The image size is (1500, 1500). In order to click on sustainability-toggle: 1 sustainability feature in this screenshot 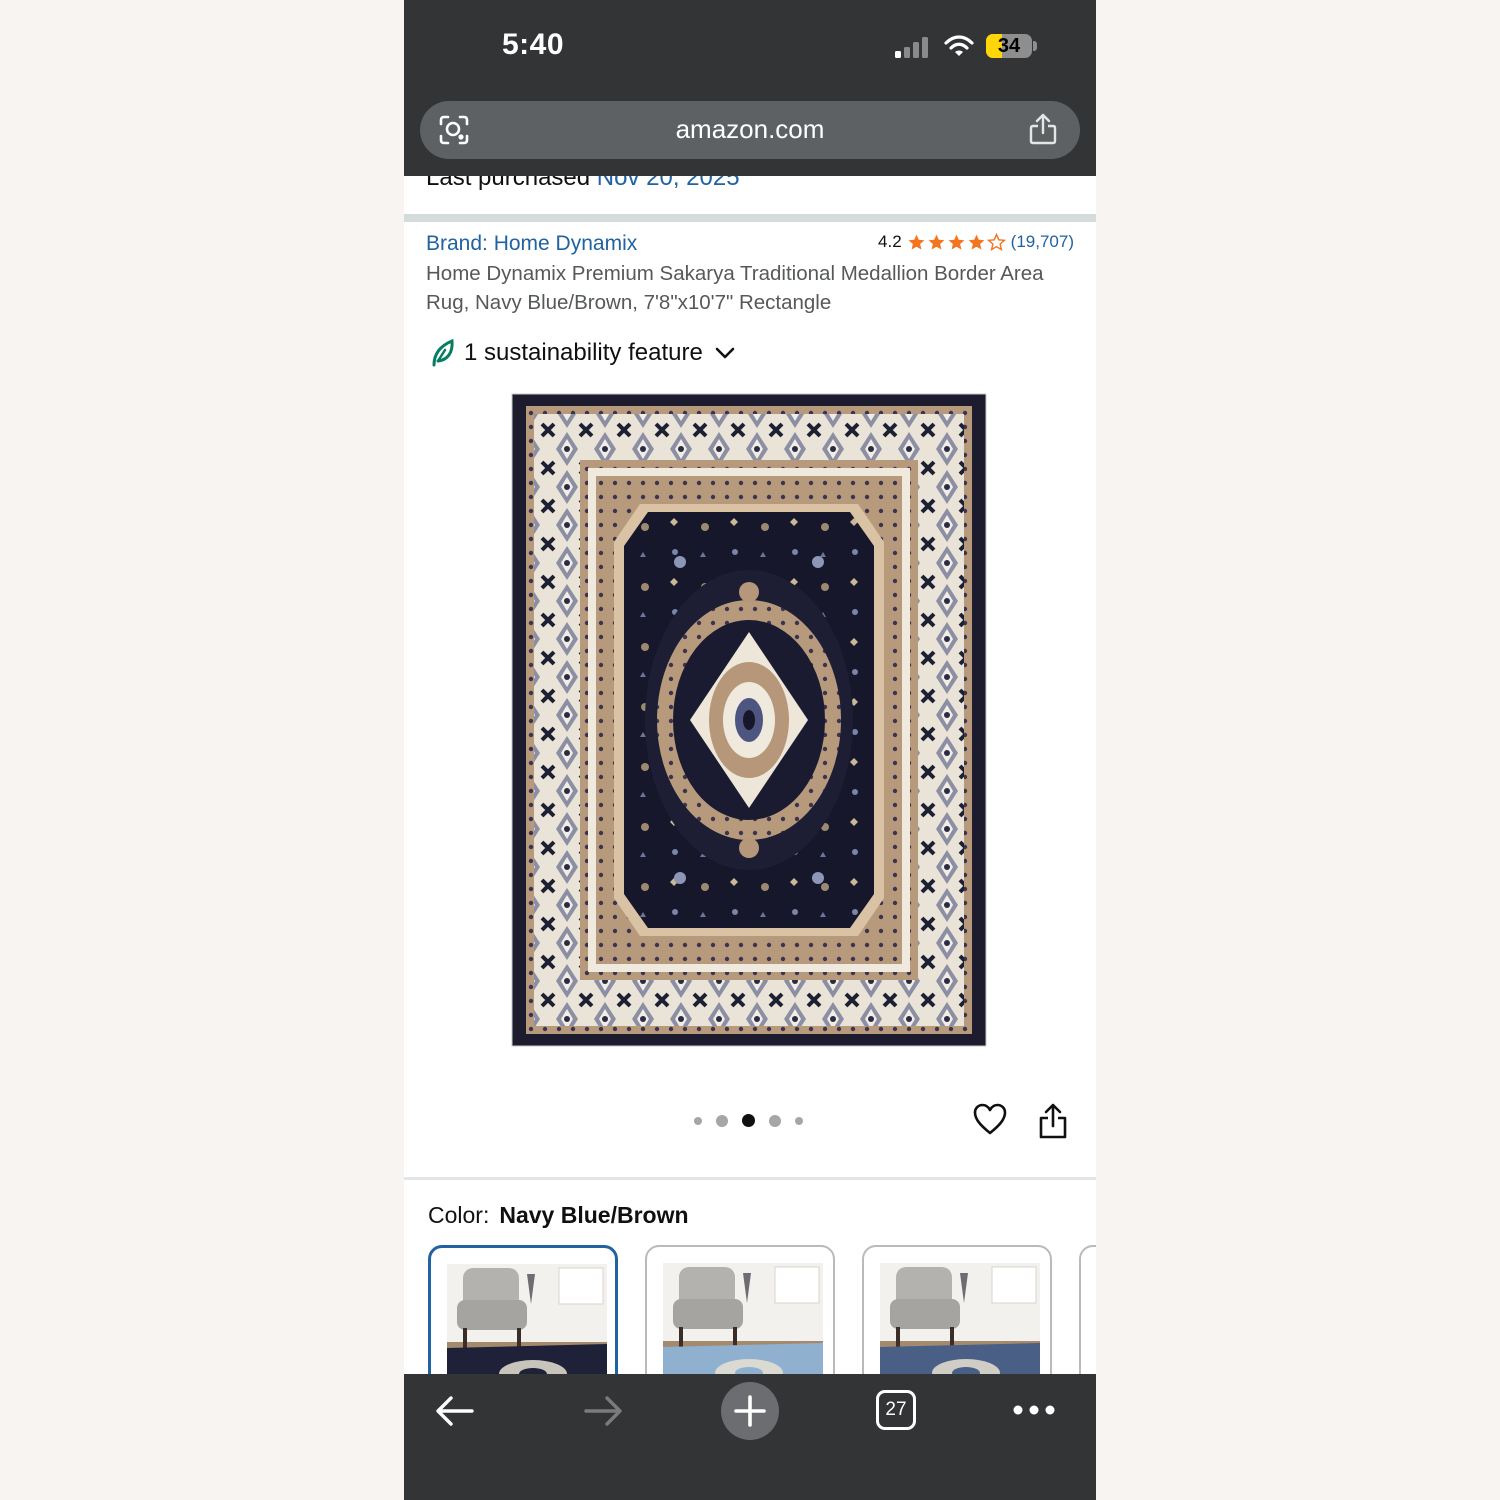, I will do `click(582, 353)`.